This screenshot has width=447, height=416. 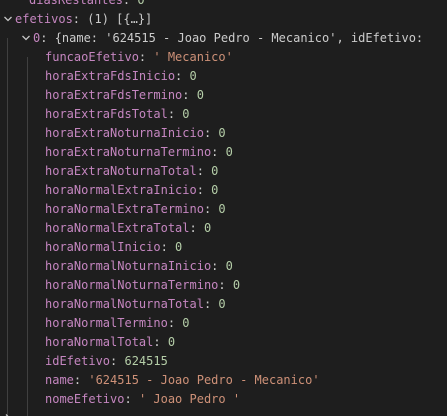 I want to click on property-key: horaExtraNoturnaTermino, so click(x=128, y=152).